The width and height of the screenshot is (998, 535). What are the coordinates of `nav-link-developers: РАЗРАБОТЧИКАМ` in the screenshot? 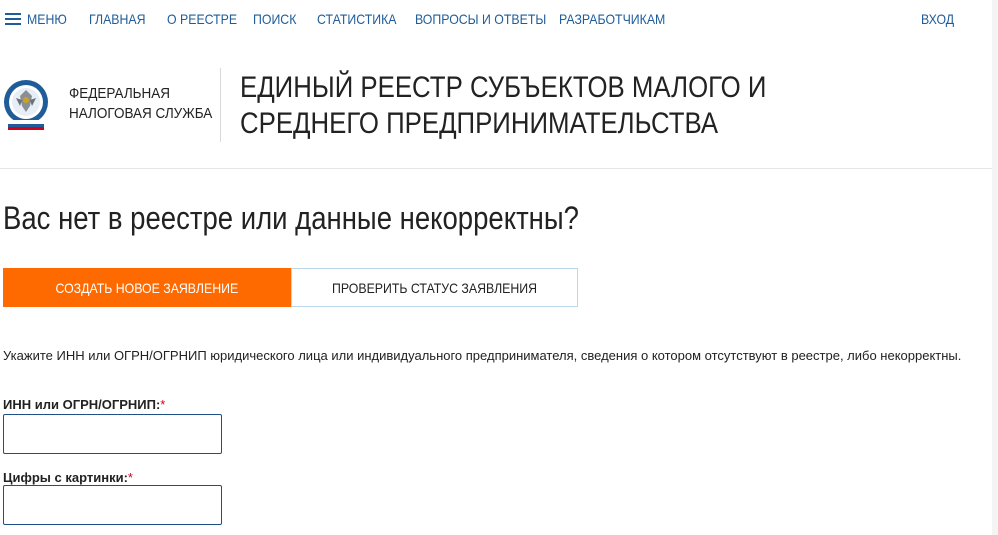 It's located at (612, 19).